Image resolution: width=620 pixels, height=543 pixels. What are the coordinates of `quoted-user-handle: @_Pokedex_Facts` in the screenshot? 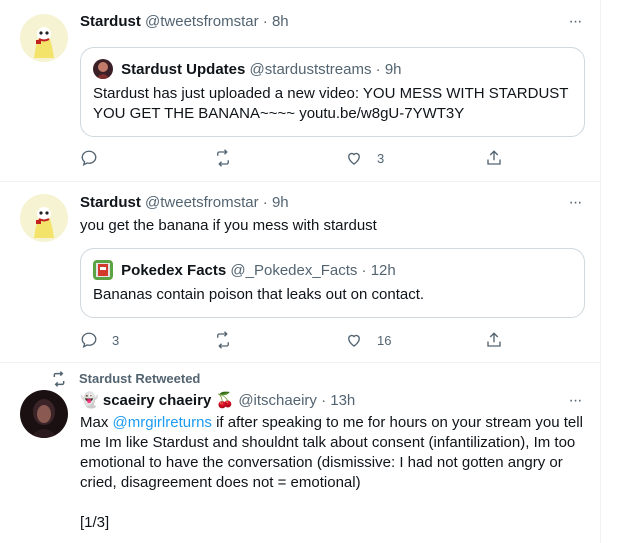 It's located at (294, 270).